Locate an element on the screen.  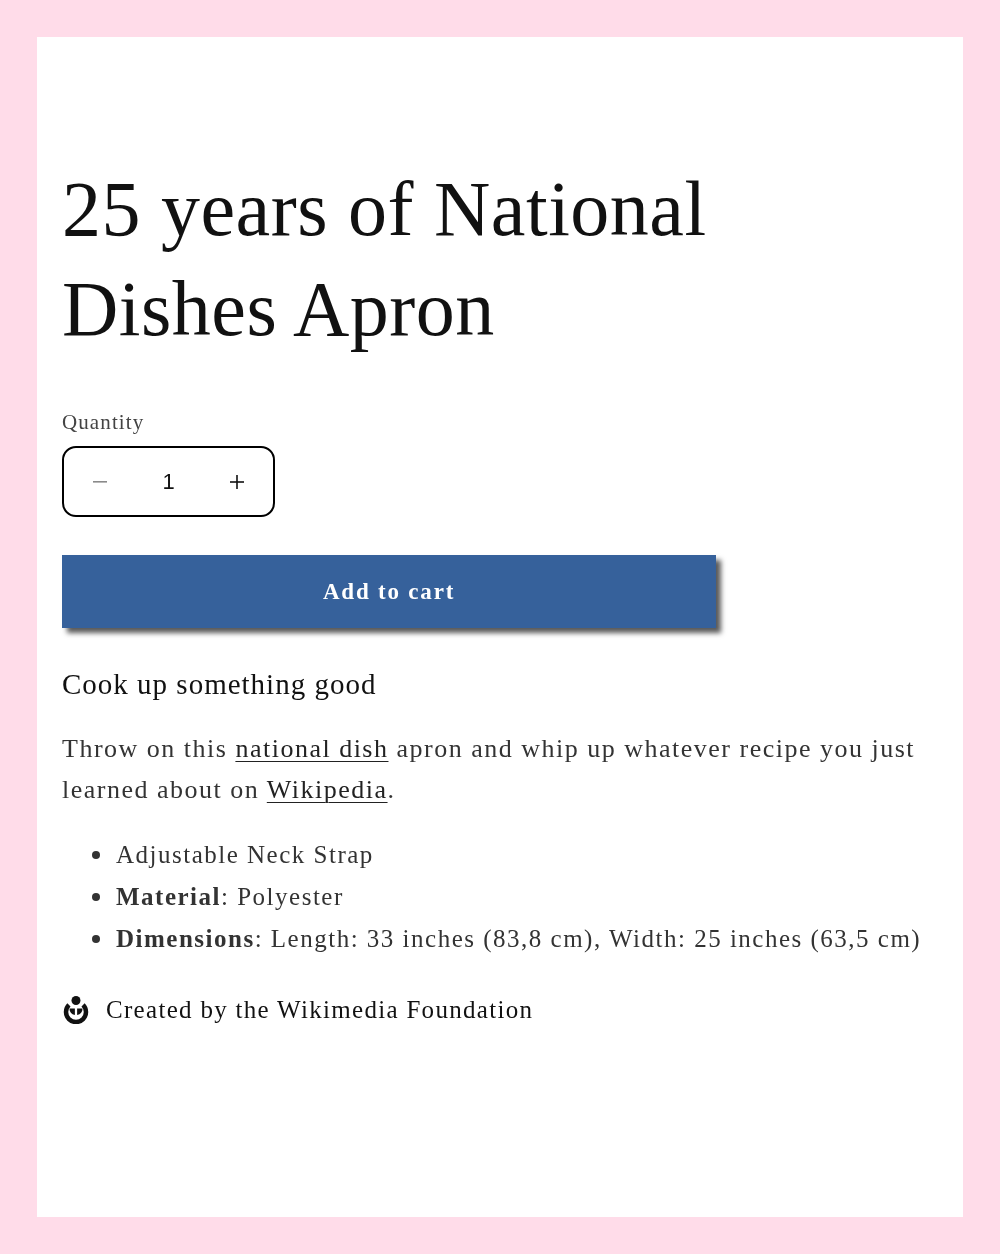
feature-text: Material: Polyester is located at coordinates (230, 897).